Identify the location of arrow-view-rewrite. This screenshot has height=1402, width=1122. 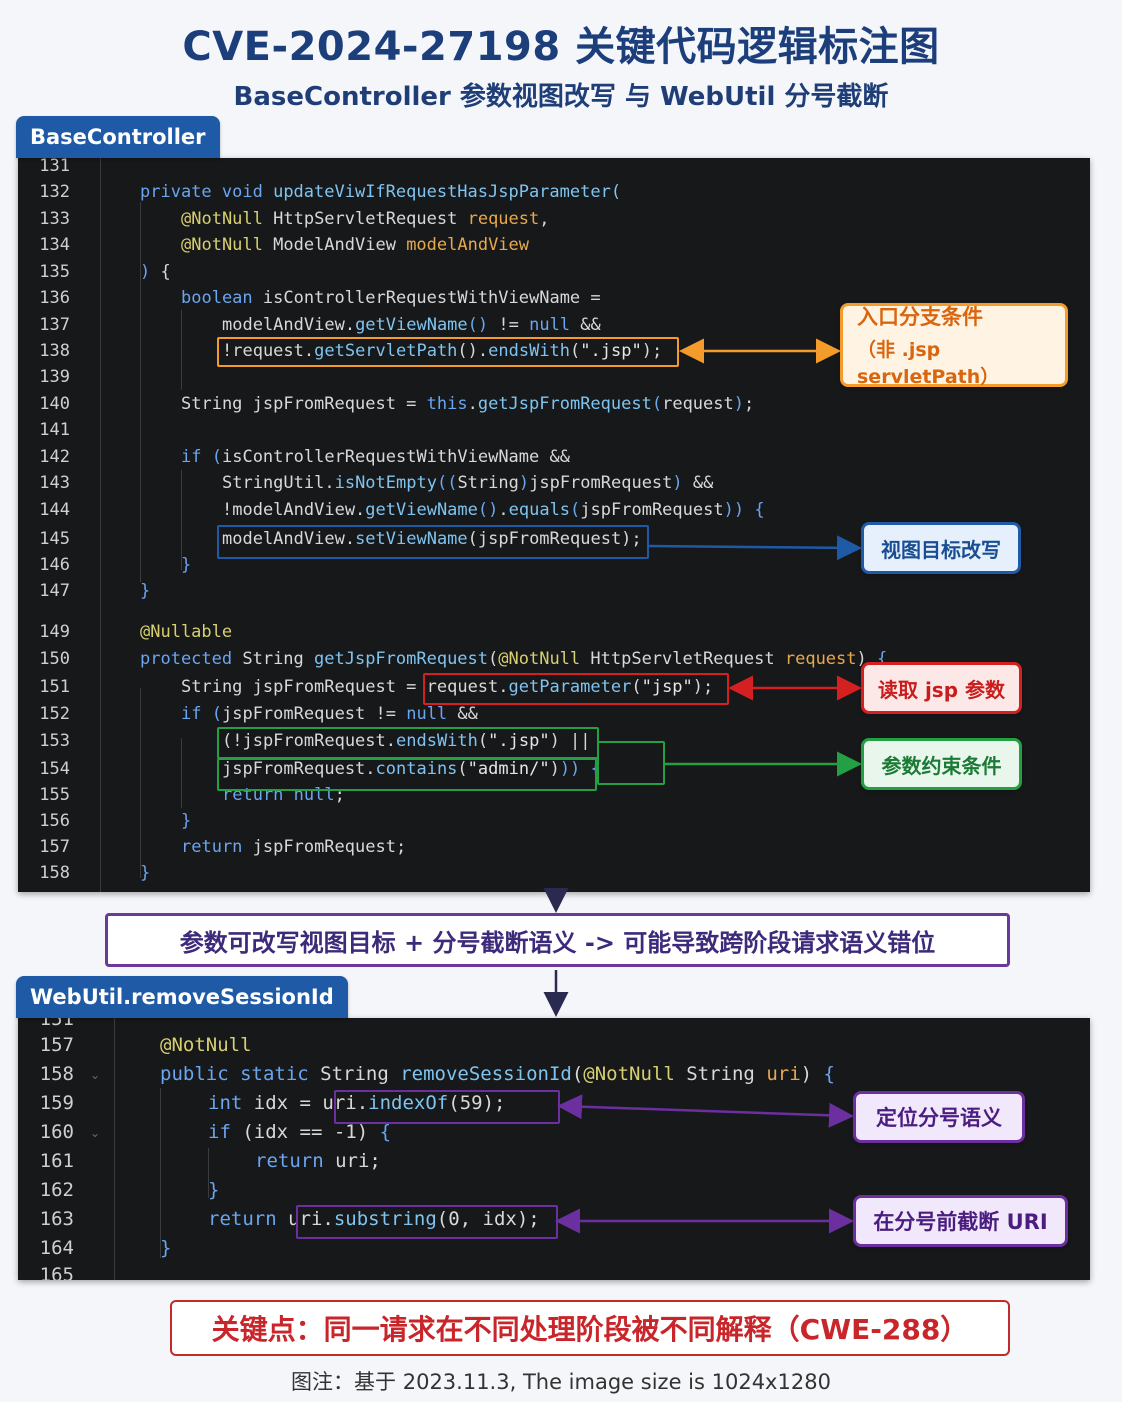
(754, 548).